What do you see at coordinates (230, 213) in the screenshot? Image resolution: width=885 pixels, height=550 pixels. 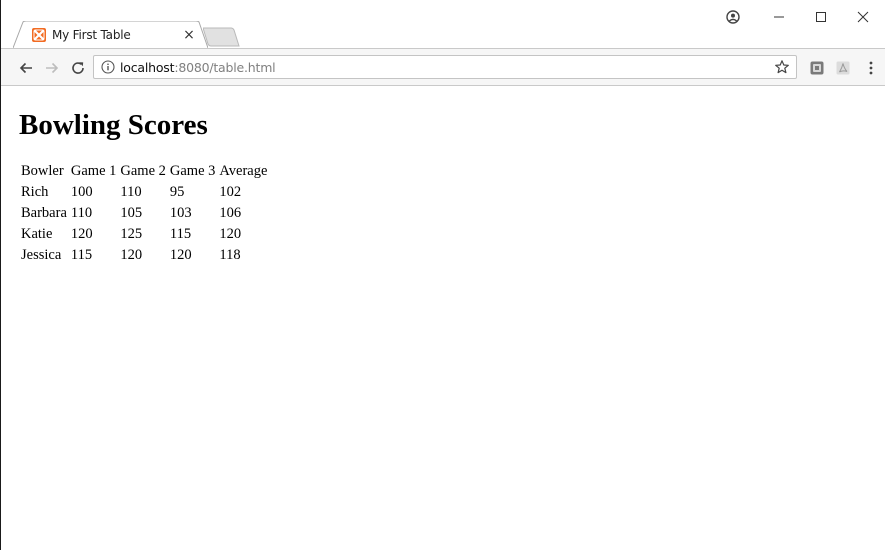 I see `cell-average: 106` at bounding box center [230, 213].